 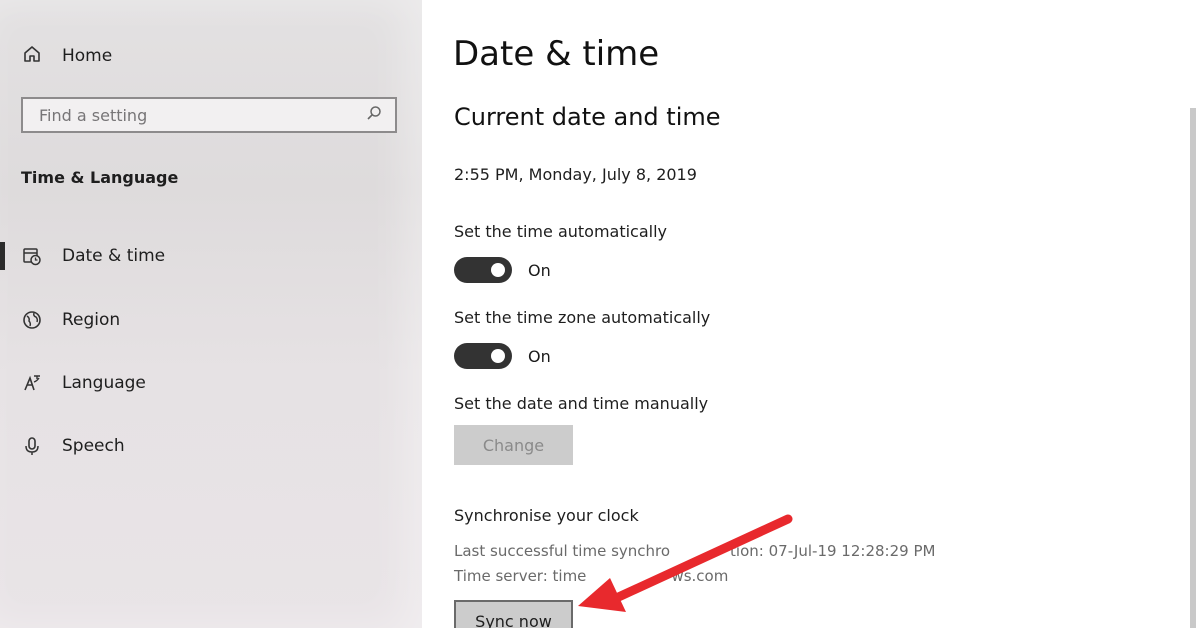 What do you see at coordinates (91, 320) in the screenshot?
I see `sidebar-item-label: Region` at bounding box center [91, 320].